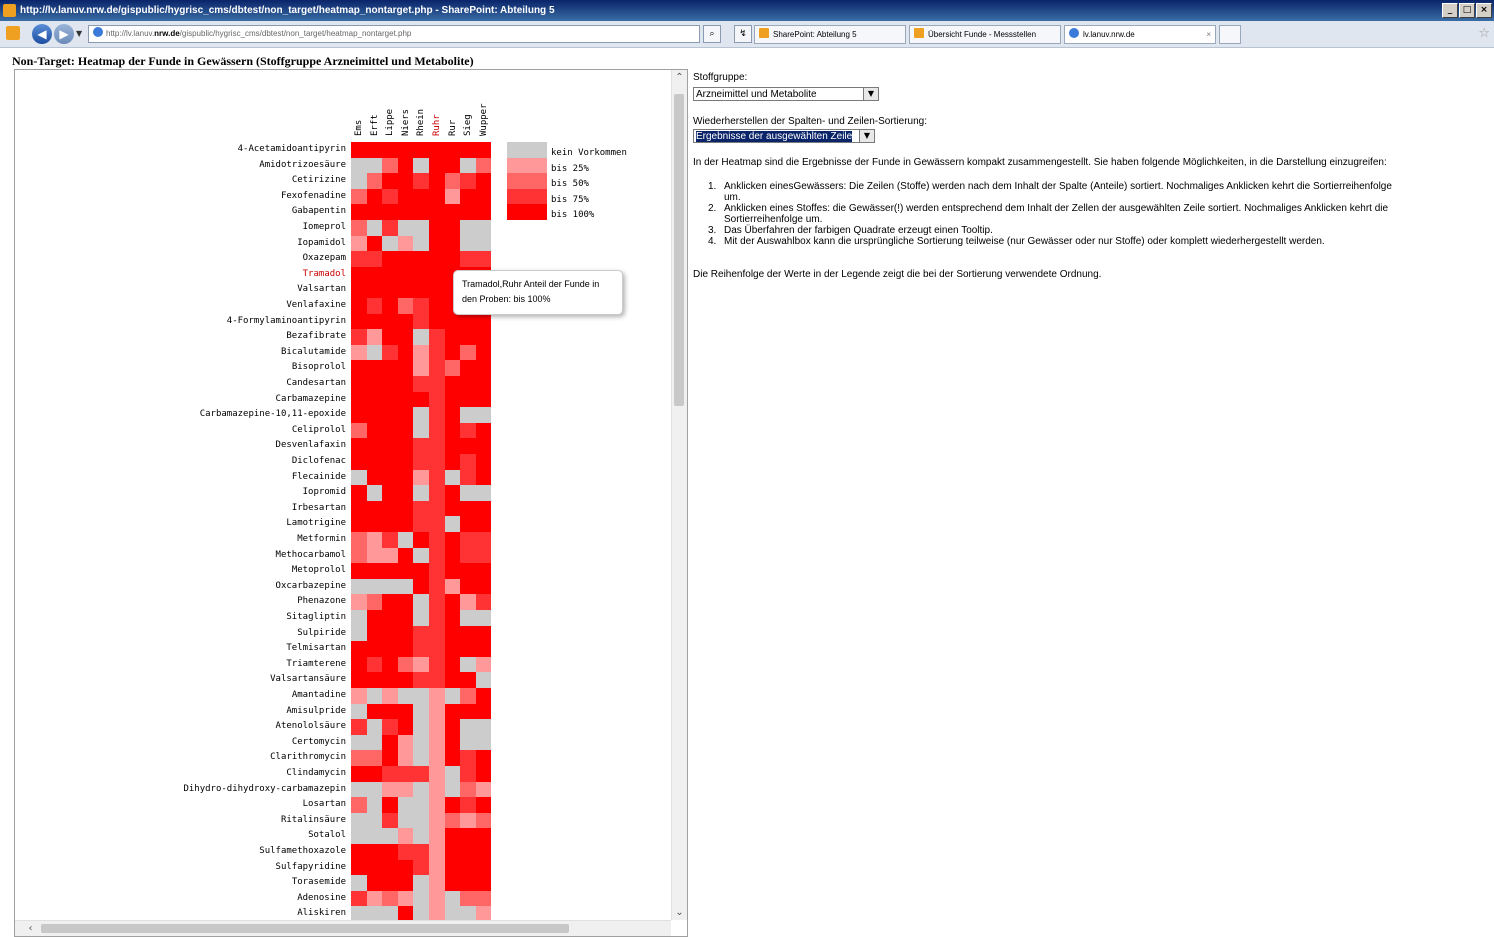  What do you see at coordinates (321, 898) in the screenshot?
I see `row-label: Adenosine` at bounding box center [321, 898].